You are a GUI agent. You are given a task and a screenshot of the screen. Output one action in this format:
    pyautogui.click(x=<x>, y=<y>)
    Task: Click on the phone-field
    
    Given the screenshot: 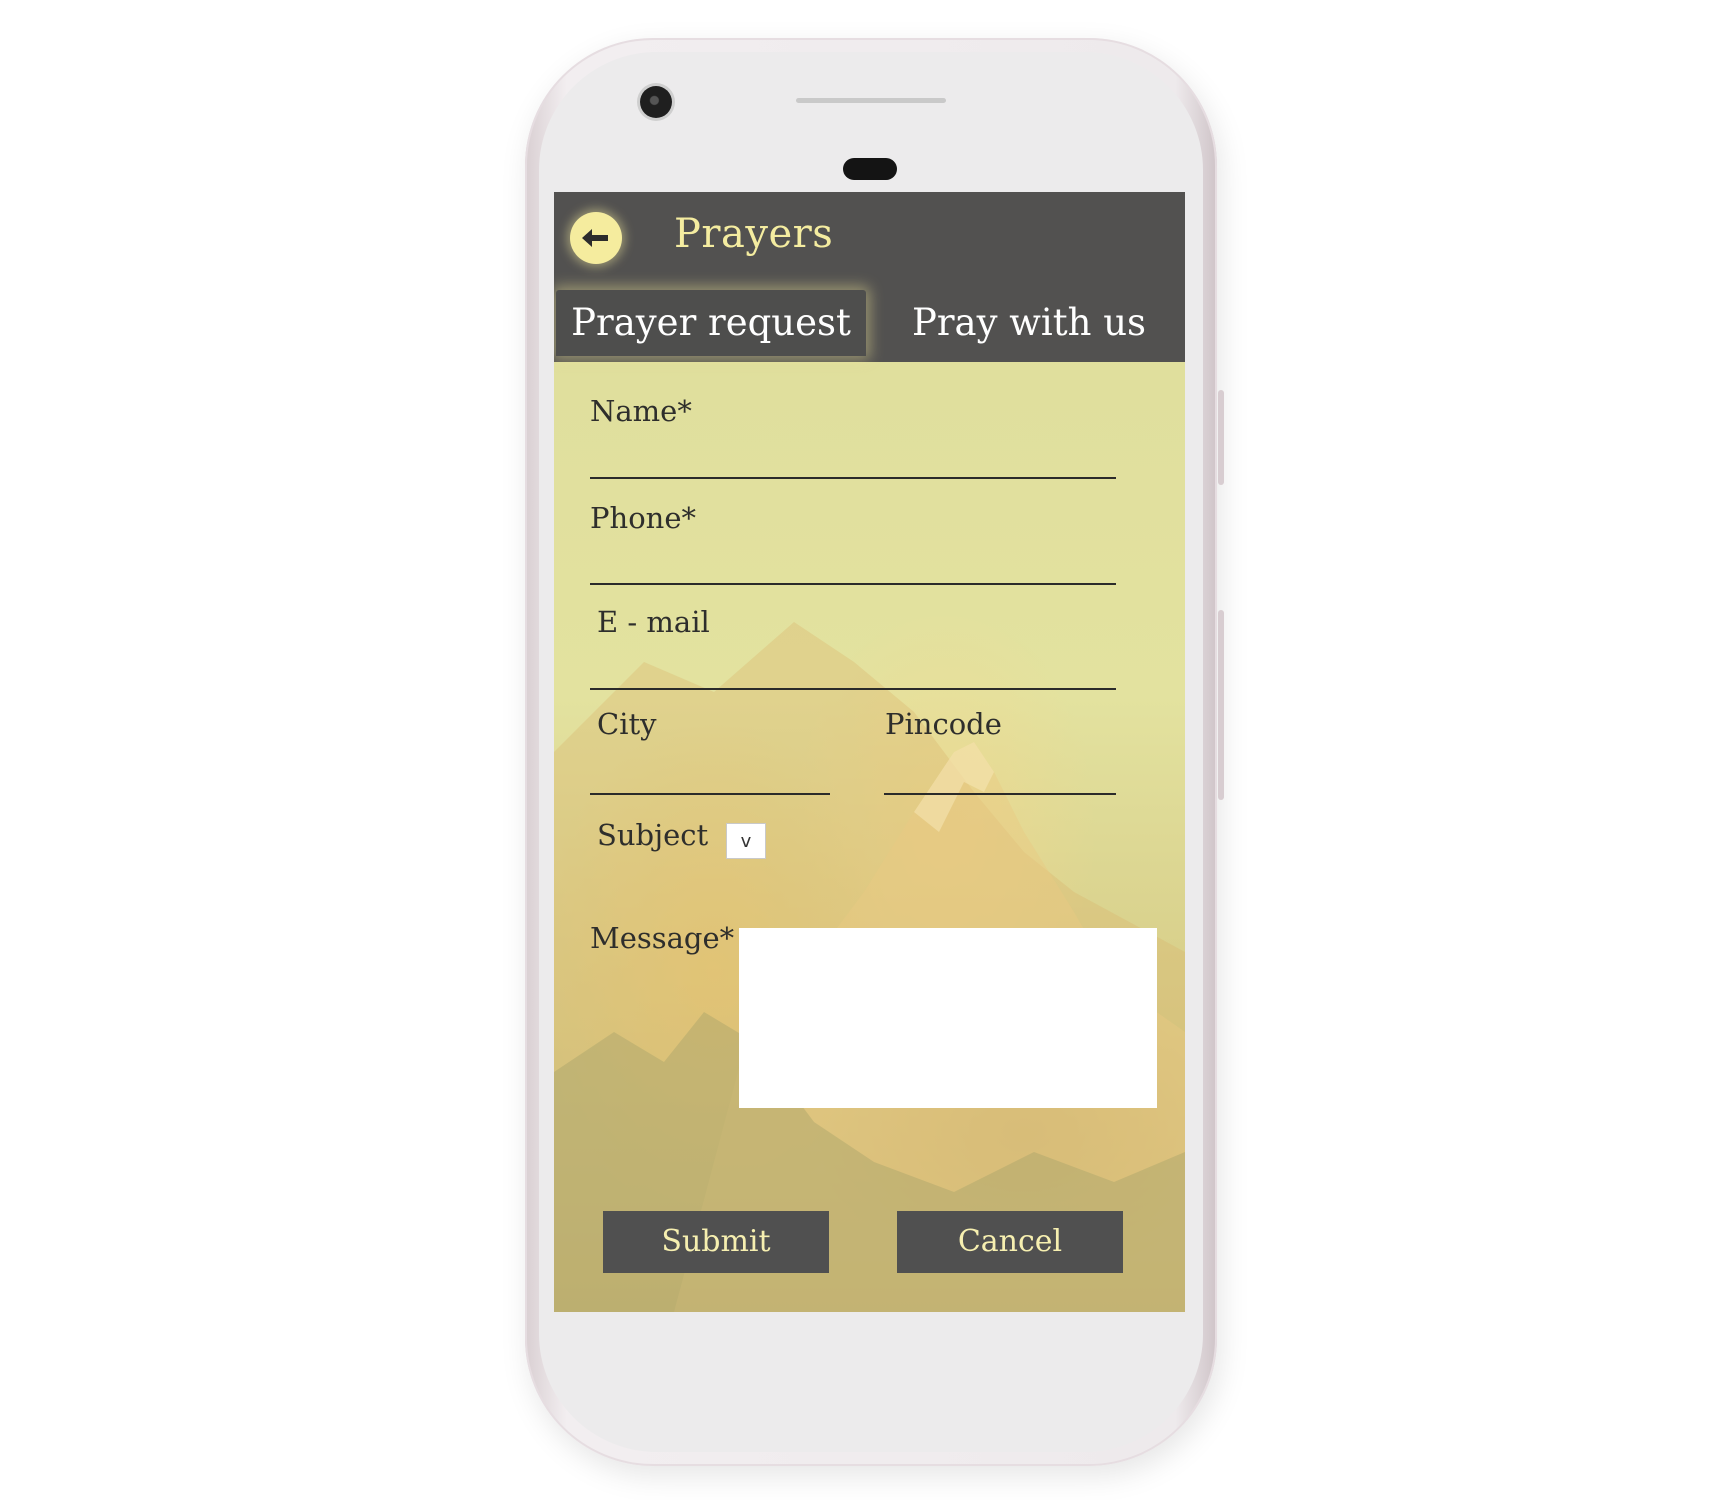 What is the action you would take?
    pyautogui.click(x=853, y=584)
    